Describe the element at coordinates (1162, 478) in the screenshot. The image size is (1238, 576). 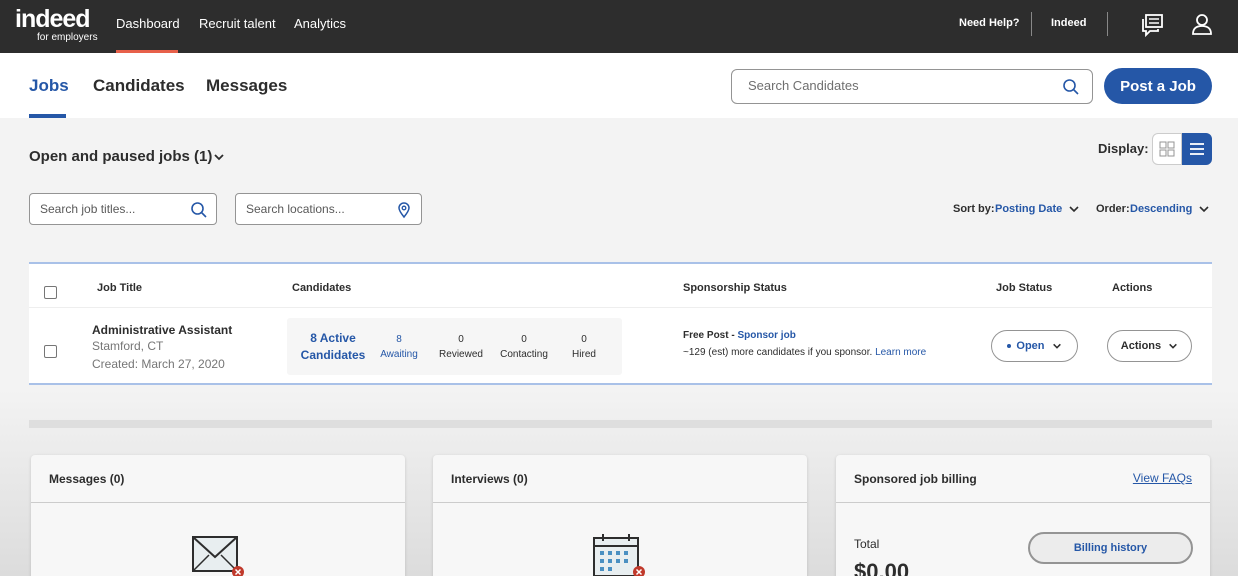
I see `view-faqs-link: View FAQs` at that location.